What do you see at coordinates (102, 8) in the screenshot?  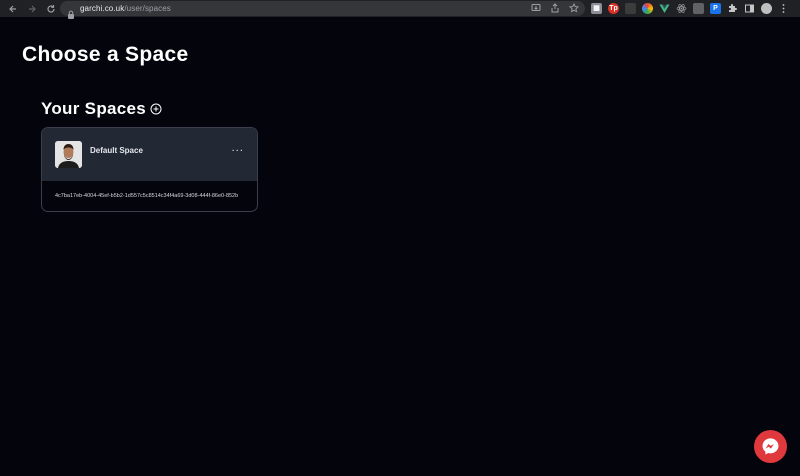 I see `url-host: garchi.co.uk` at bounding box center [102, 8].